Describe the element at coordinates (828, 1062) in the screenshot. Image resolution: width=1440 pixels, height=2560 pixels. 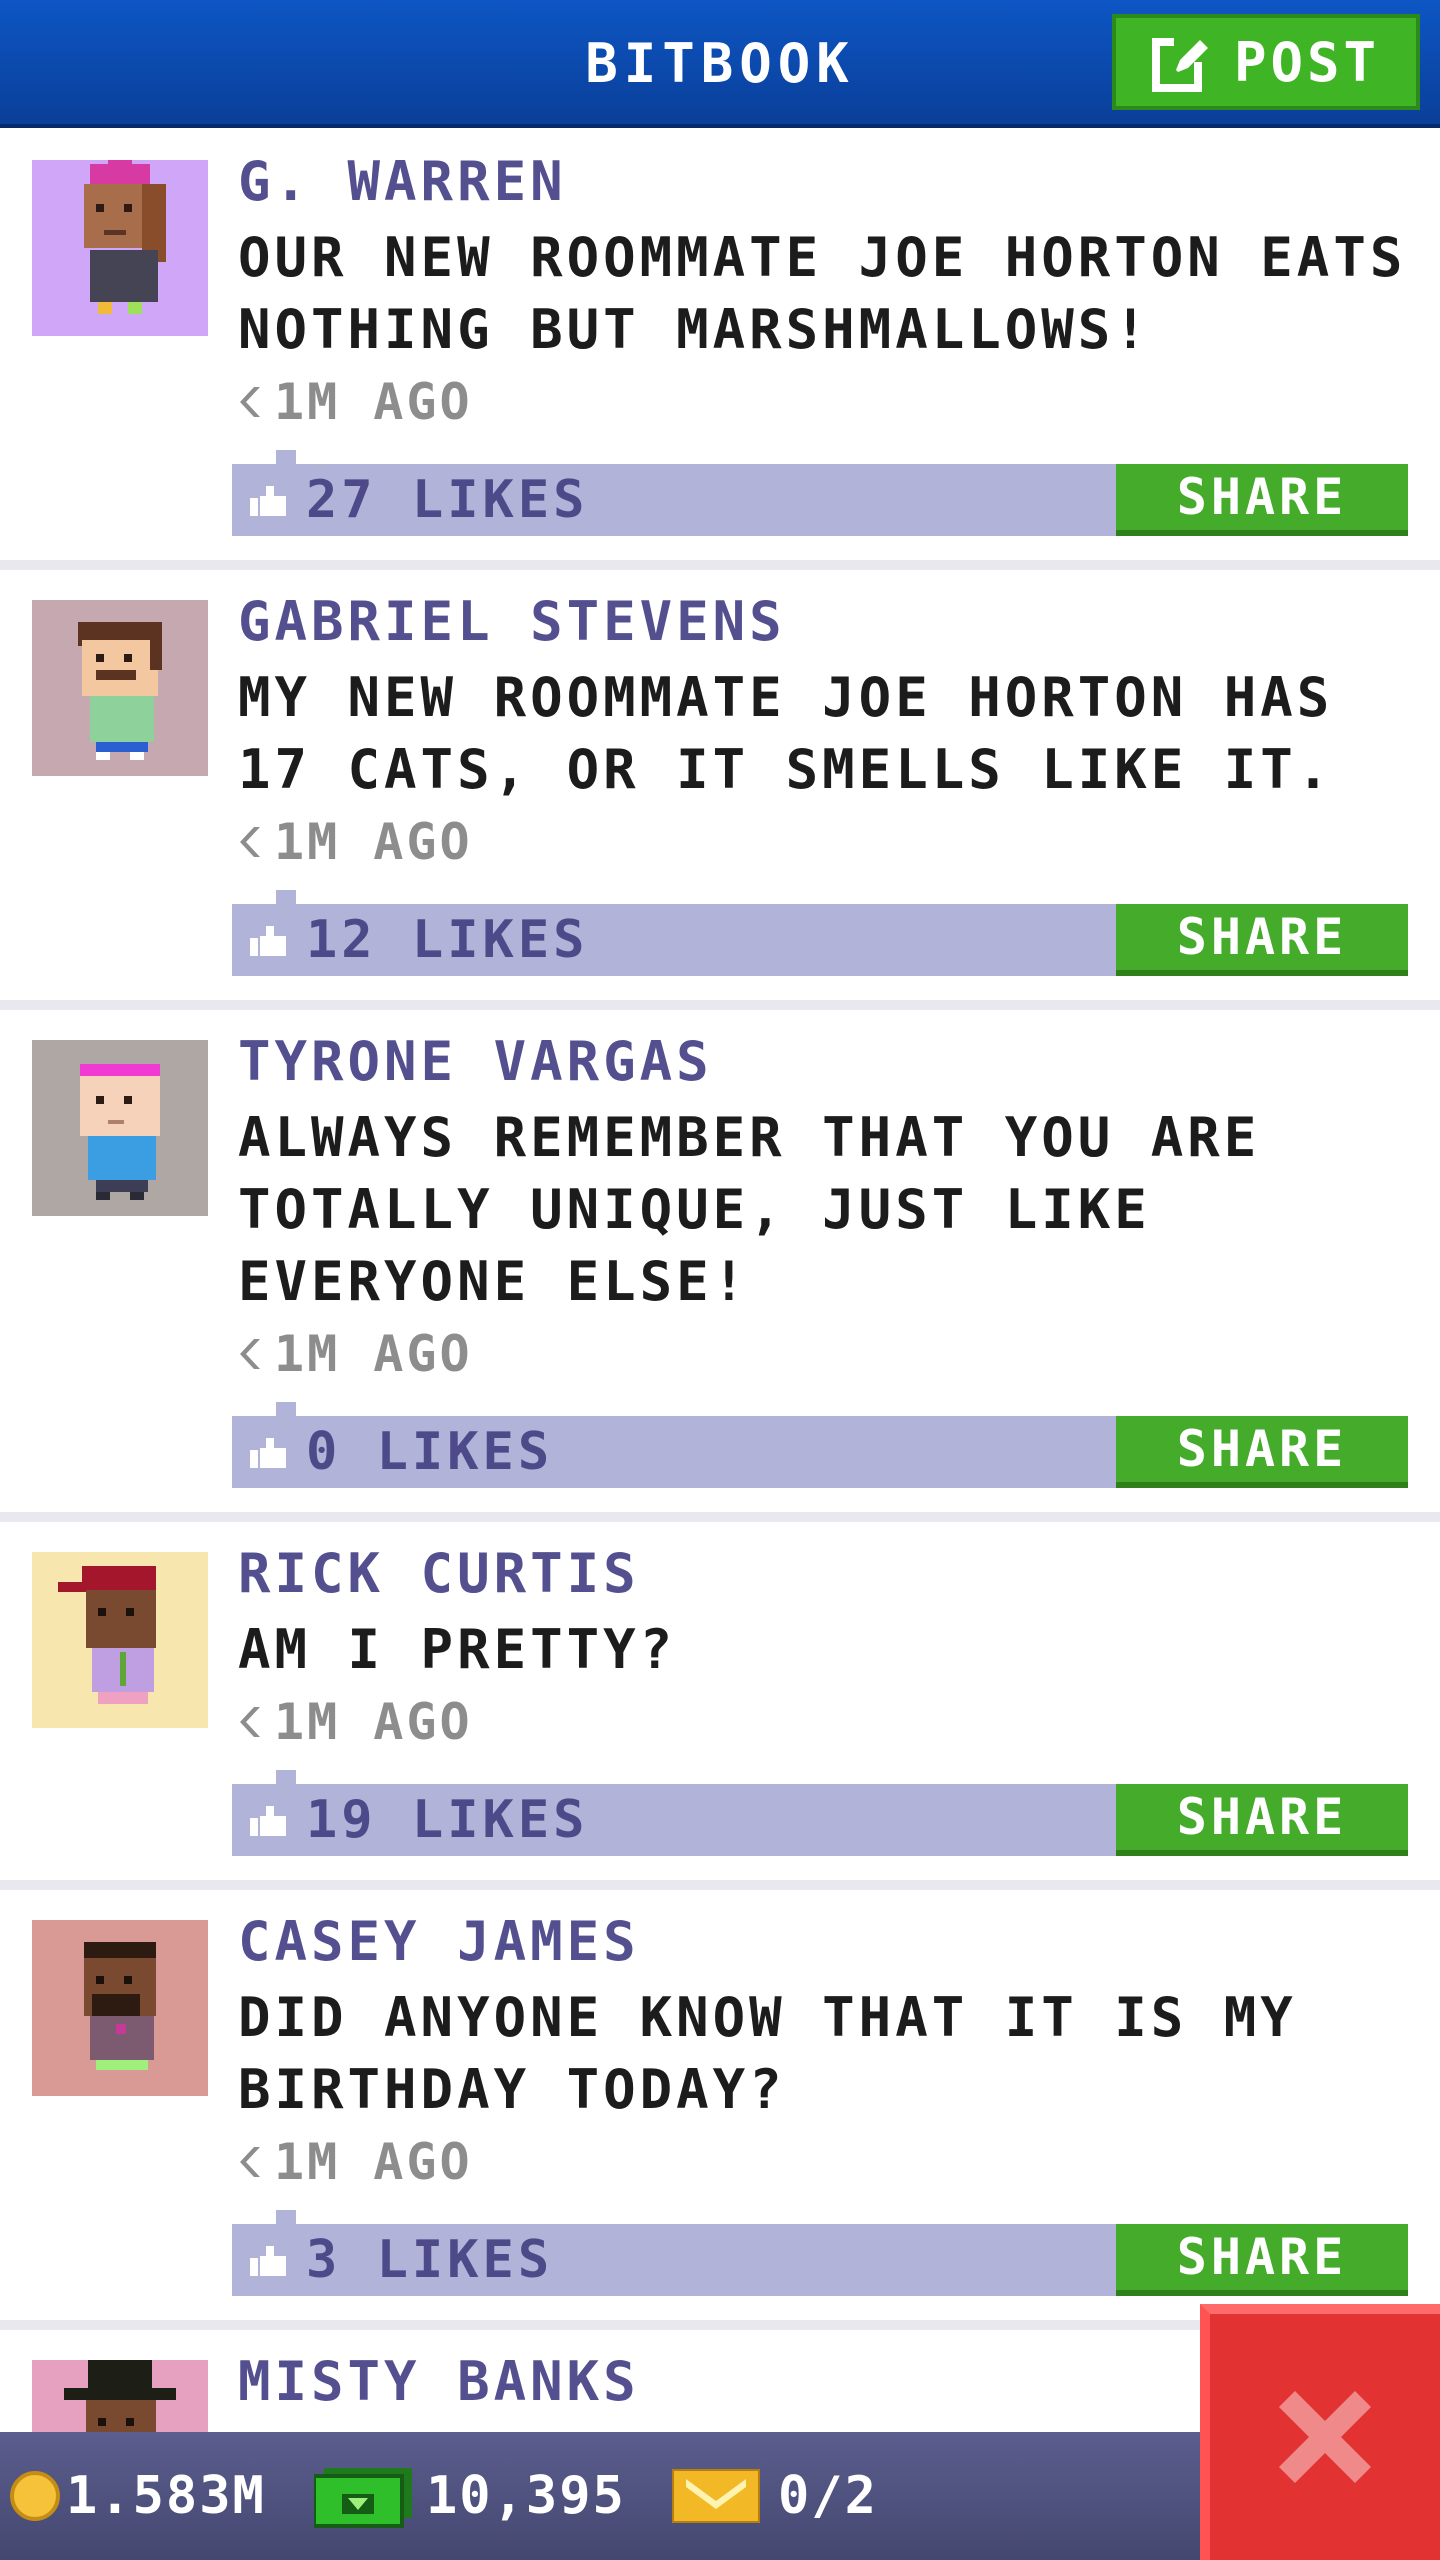
I see `post-author: TYRONE VARGAS` at that location.